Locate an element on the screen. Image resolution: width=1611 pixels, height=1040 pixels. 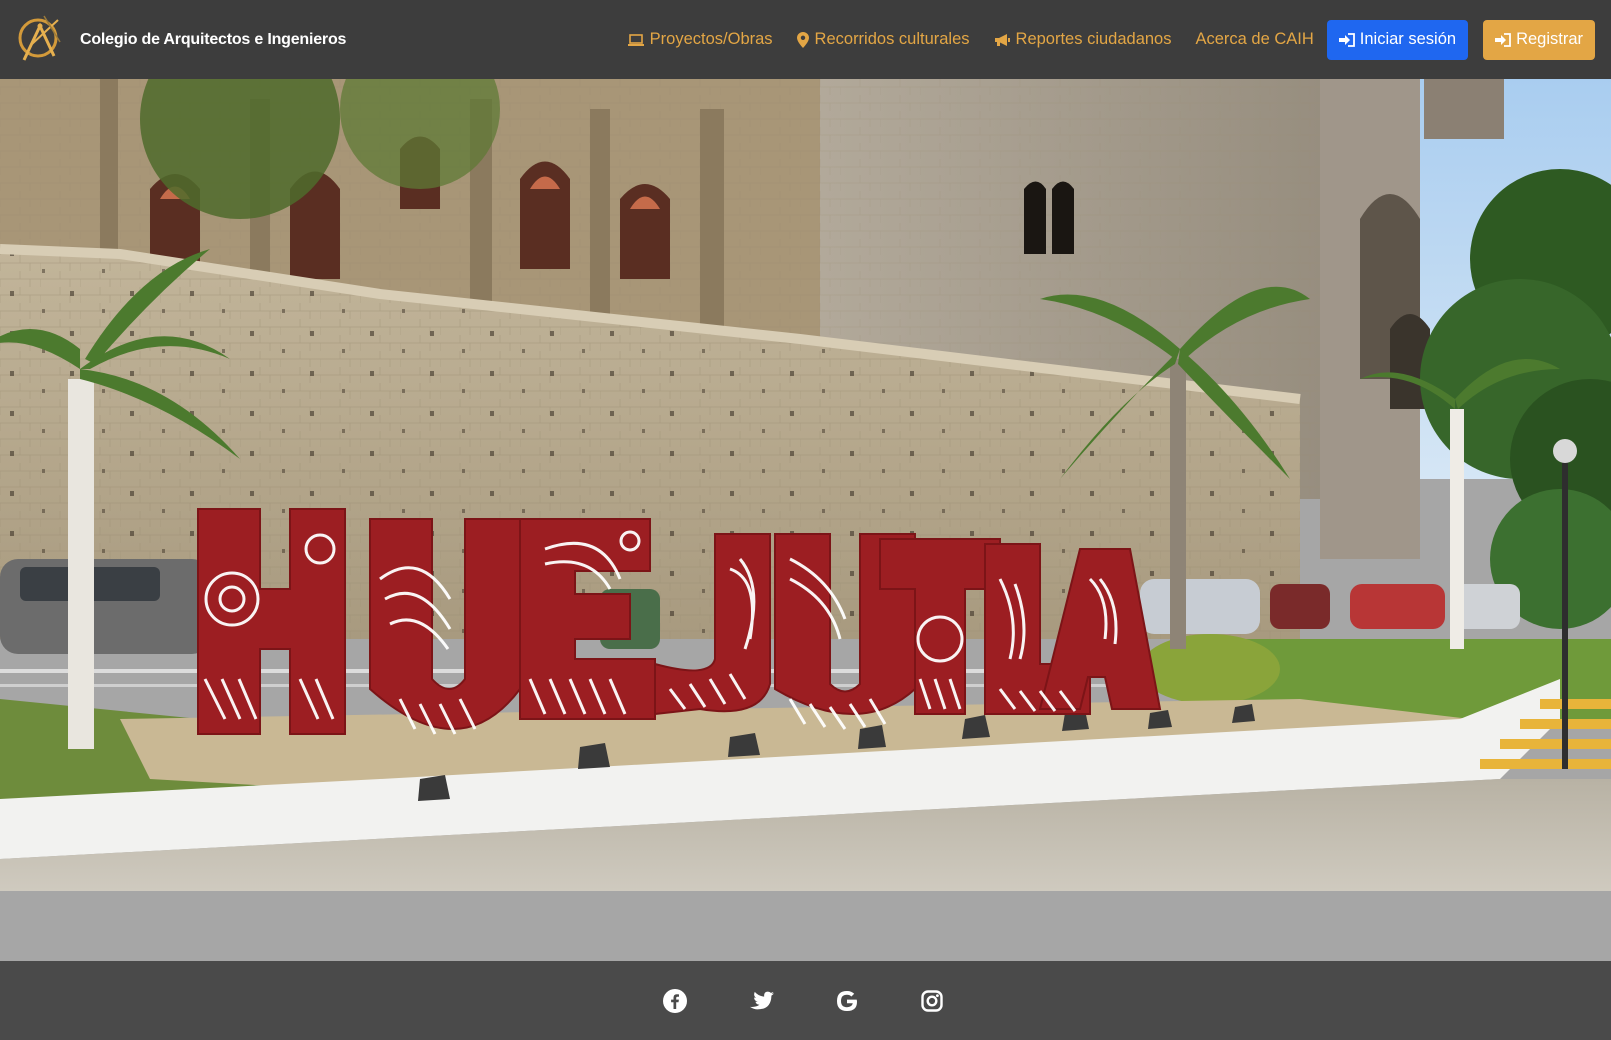
map-marker-icon is located at coordinates (802, 39).